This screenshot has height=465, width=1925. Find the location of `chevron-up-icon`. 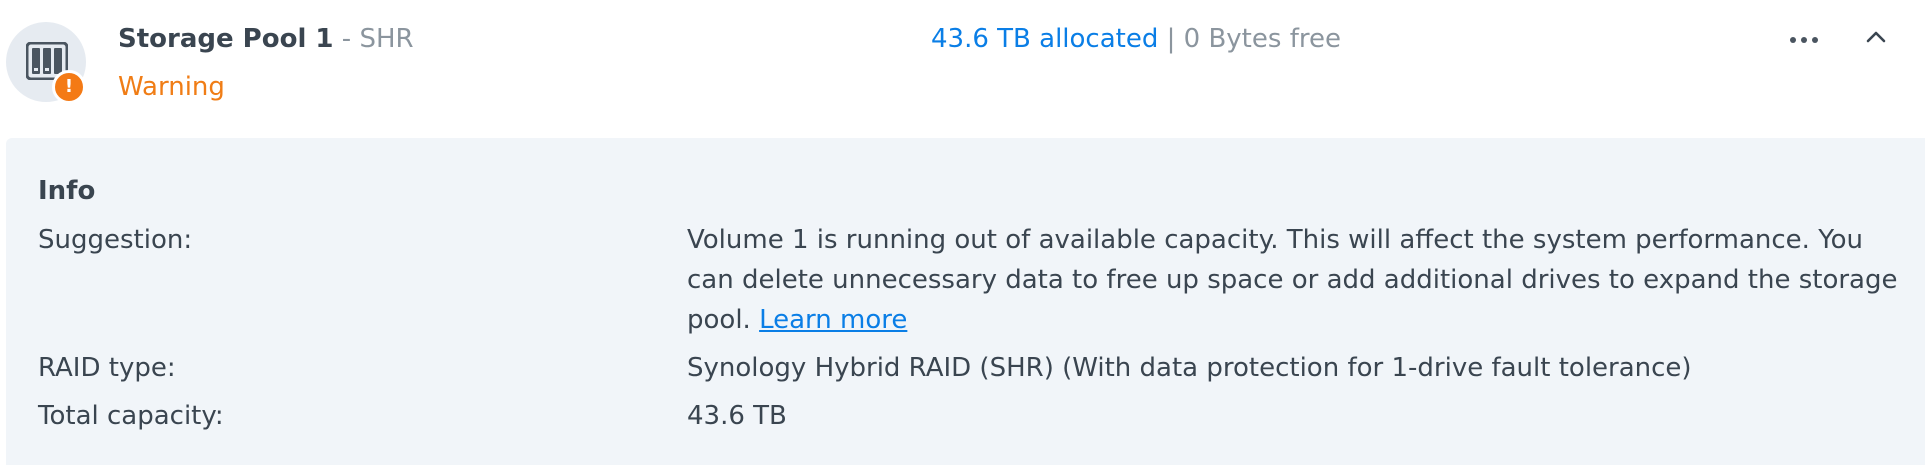

chevron-up-icon is located at coordinates (1876, 37).